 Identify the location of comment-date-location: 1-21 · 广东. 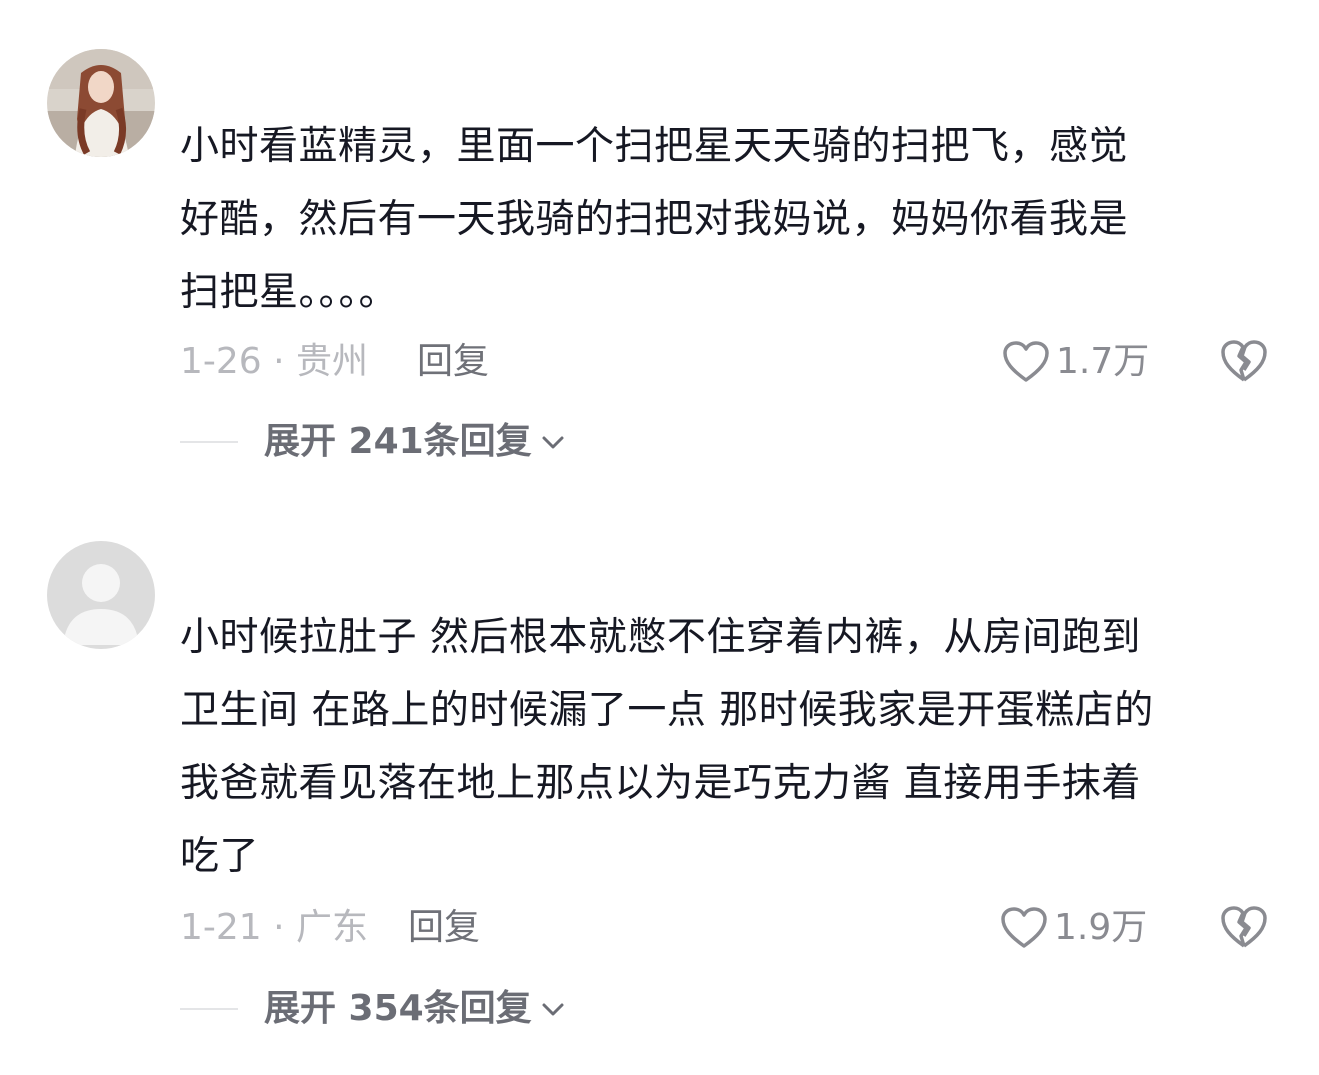
(274, 927).